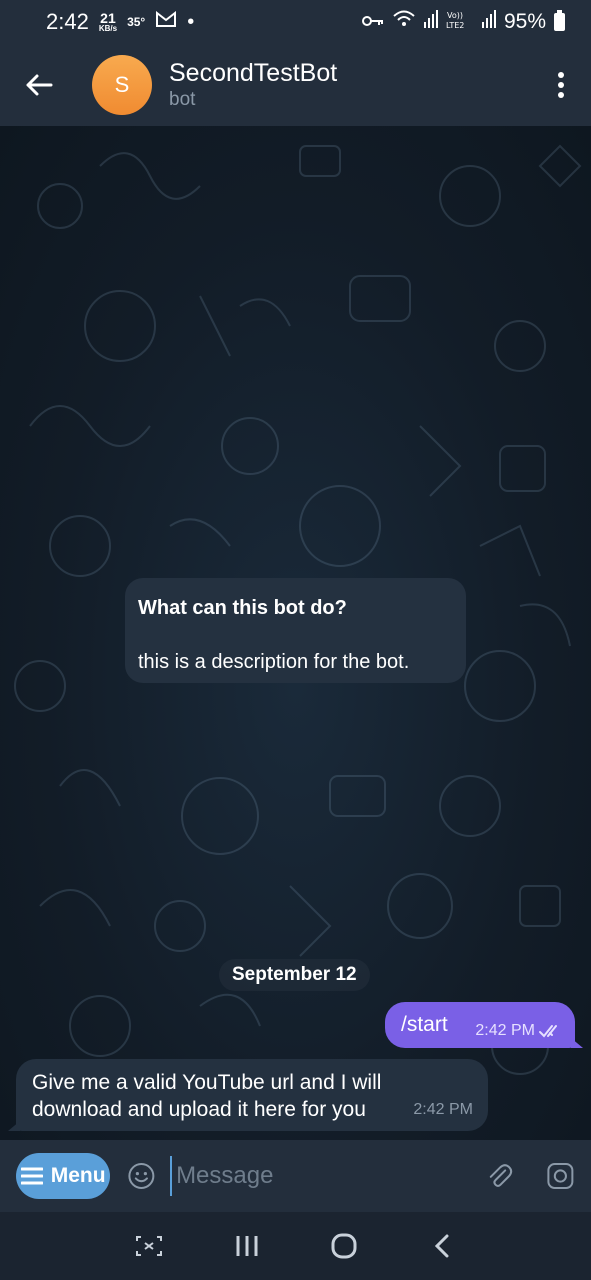 This screenshot has height=1280, width=591. What do you see at coordinates (108, 28) in the screenshot?
I see `speed-unit: KB/s` at bounding box center [108, 28].